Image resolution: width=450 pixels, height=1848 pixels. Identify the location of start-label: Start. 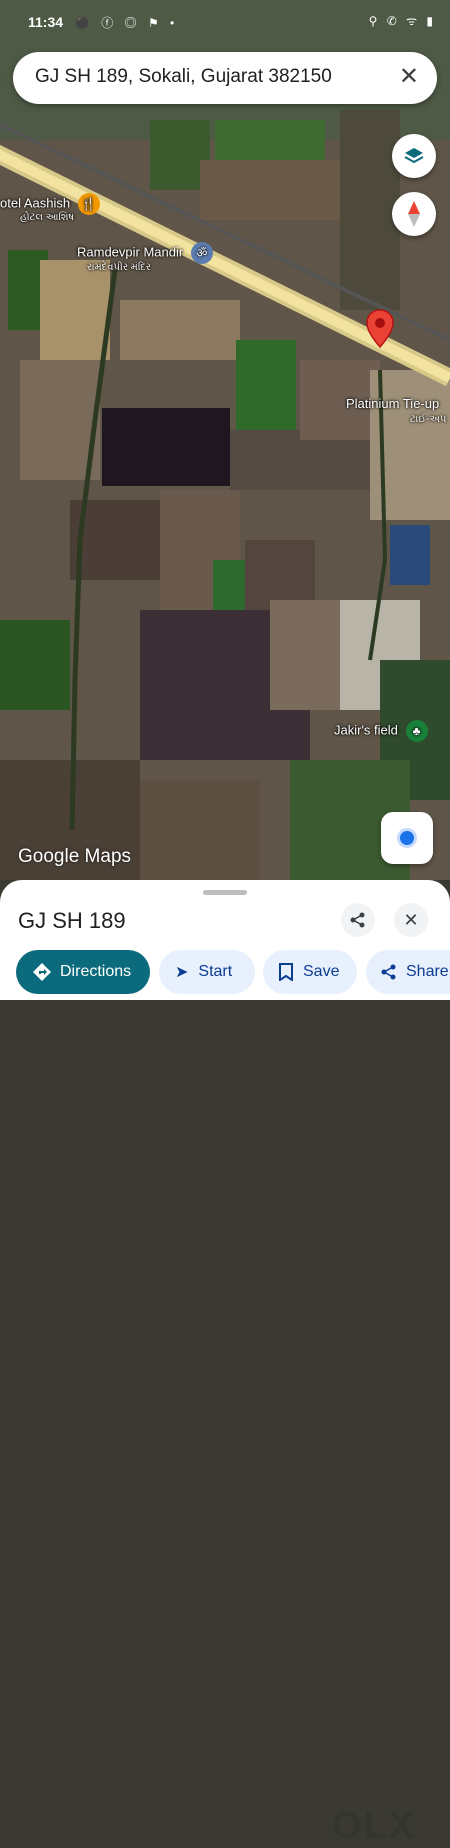
(215, 971).